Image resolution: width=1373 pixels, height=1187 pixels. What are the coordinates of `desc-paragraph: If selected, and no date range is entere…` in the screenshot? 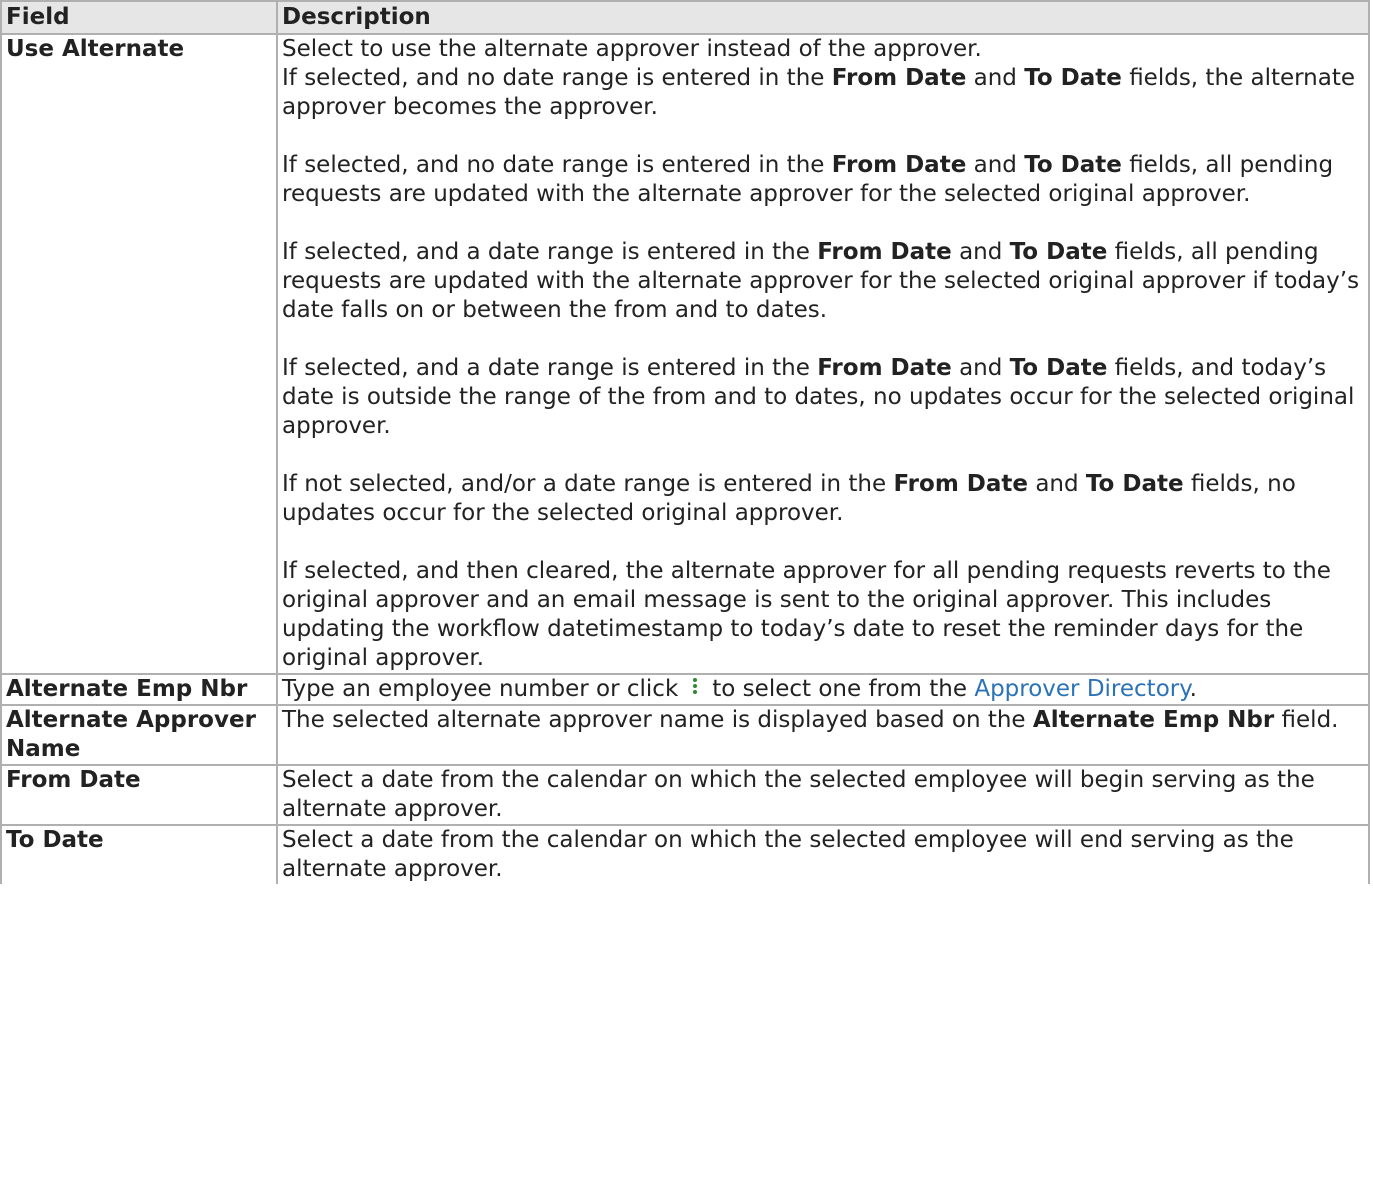 It's located at (823, 180).